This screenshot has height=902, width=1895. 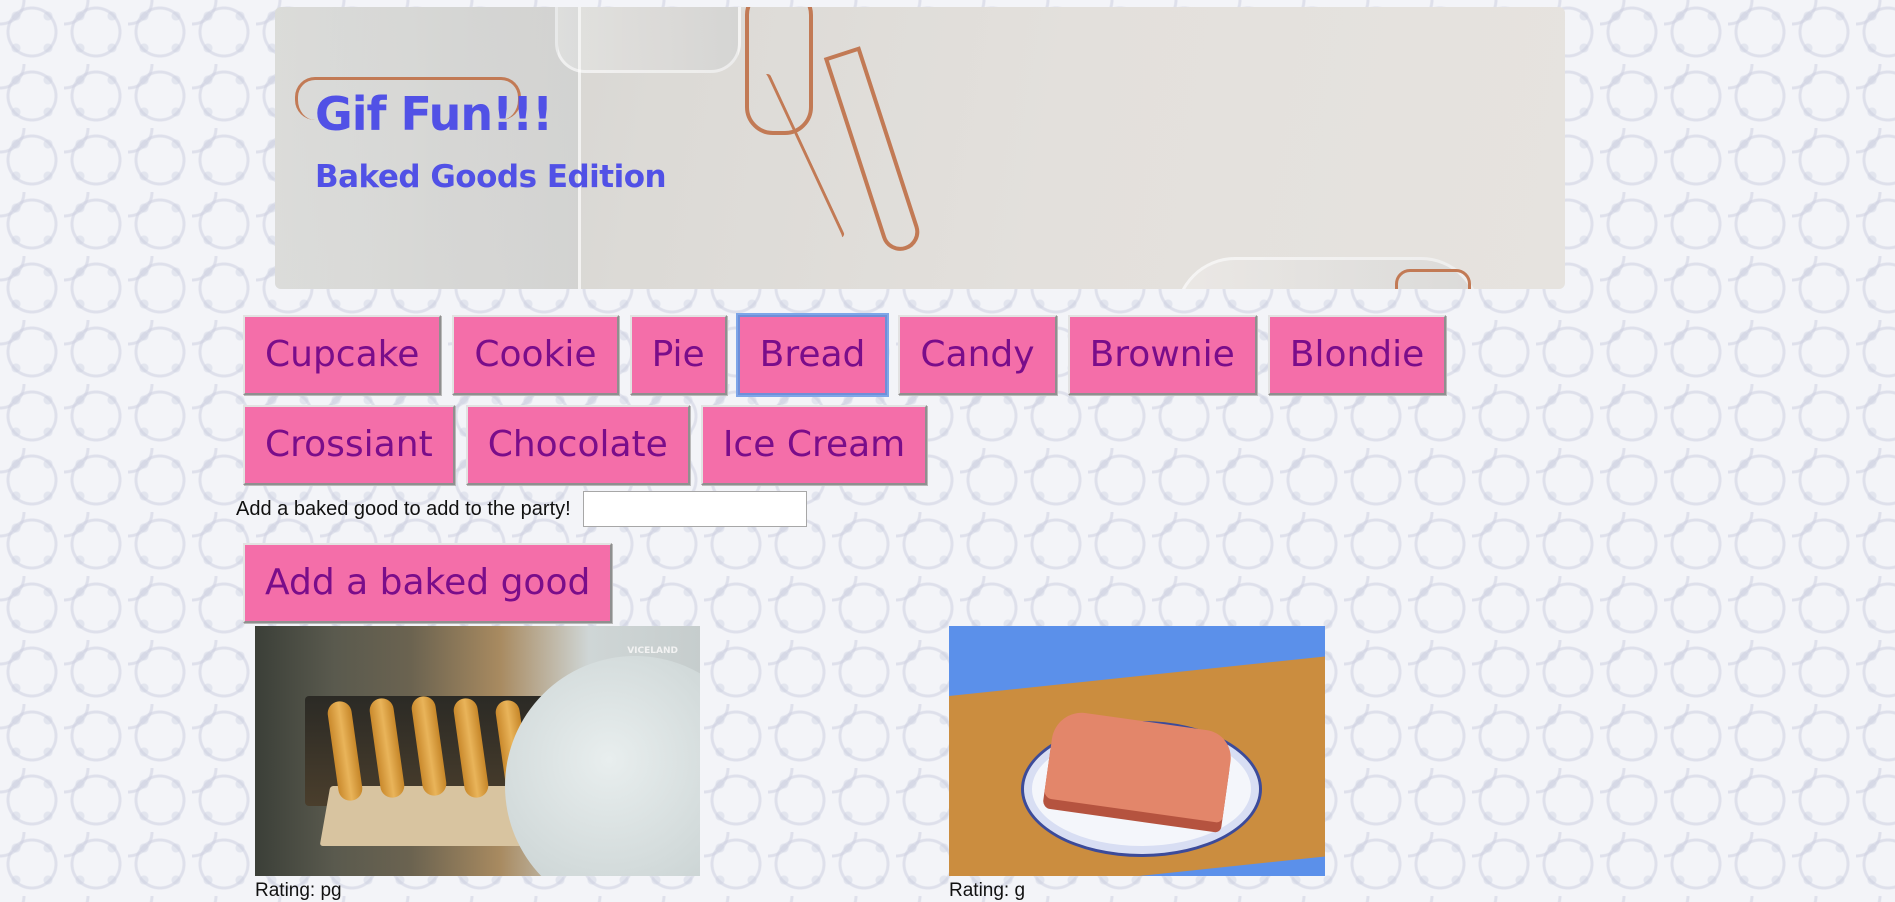 I want to click on cupcake-button: Cupcake, so click(x=342, y=355).